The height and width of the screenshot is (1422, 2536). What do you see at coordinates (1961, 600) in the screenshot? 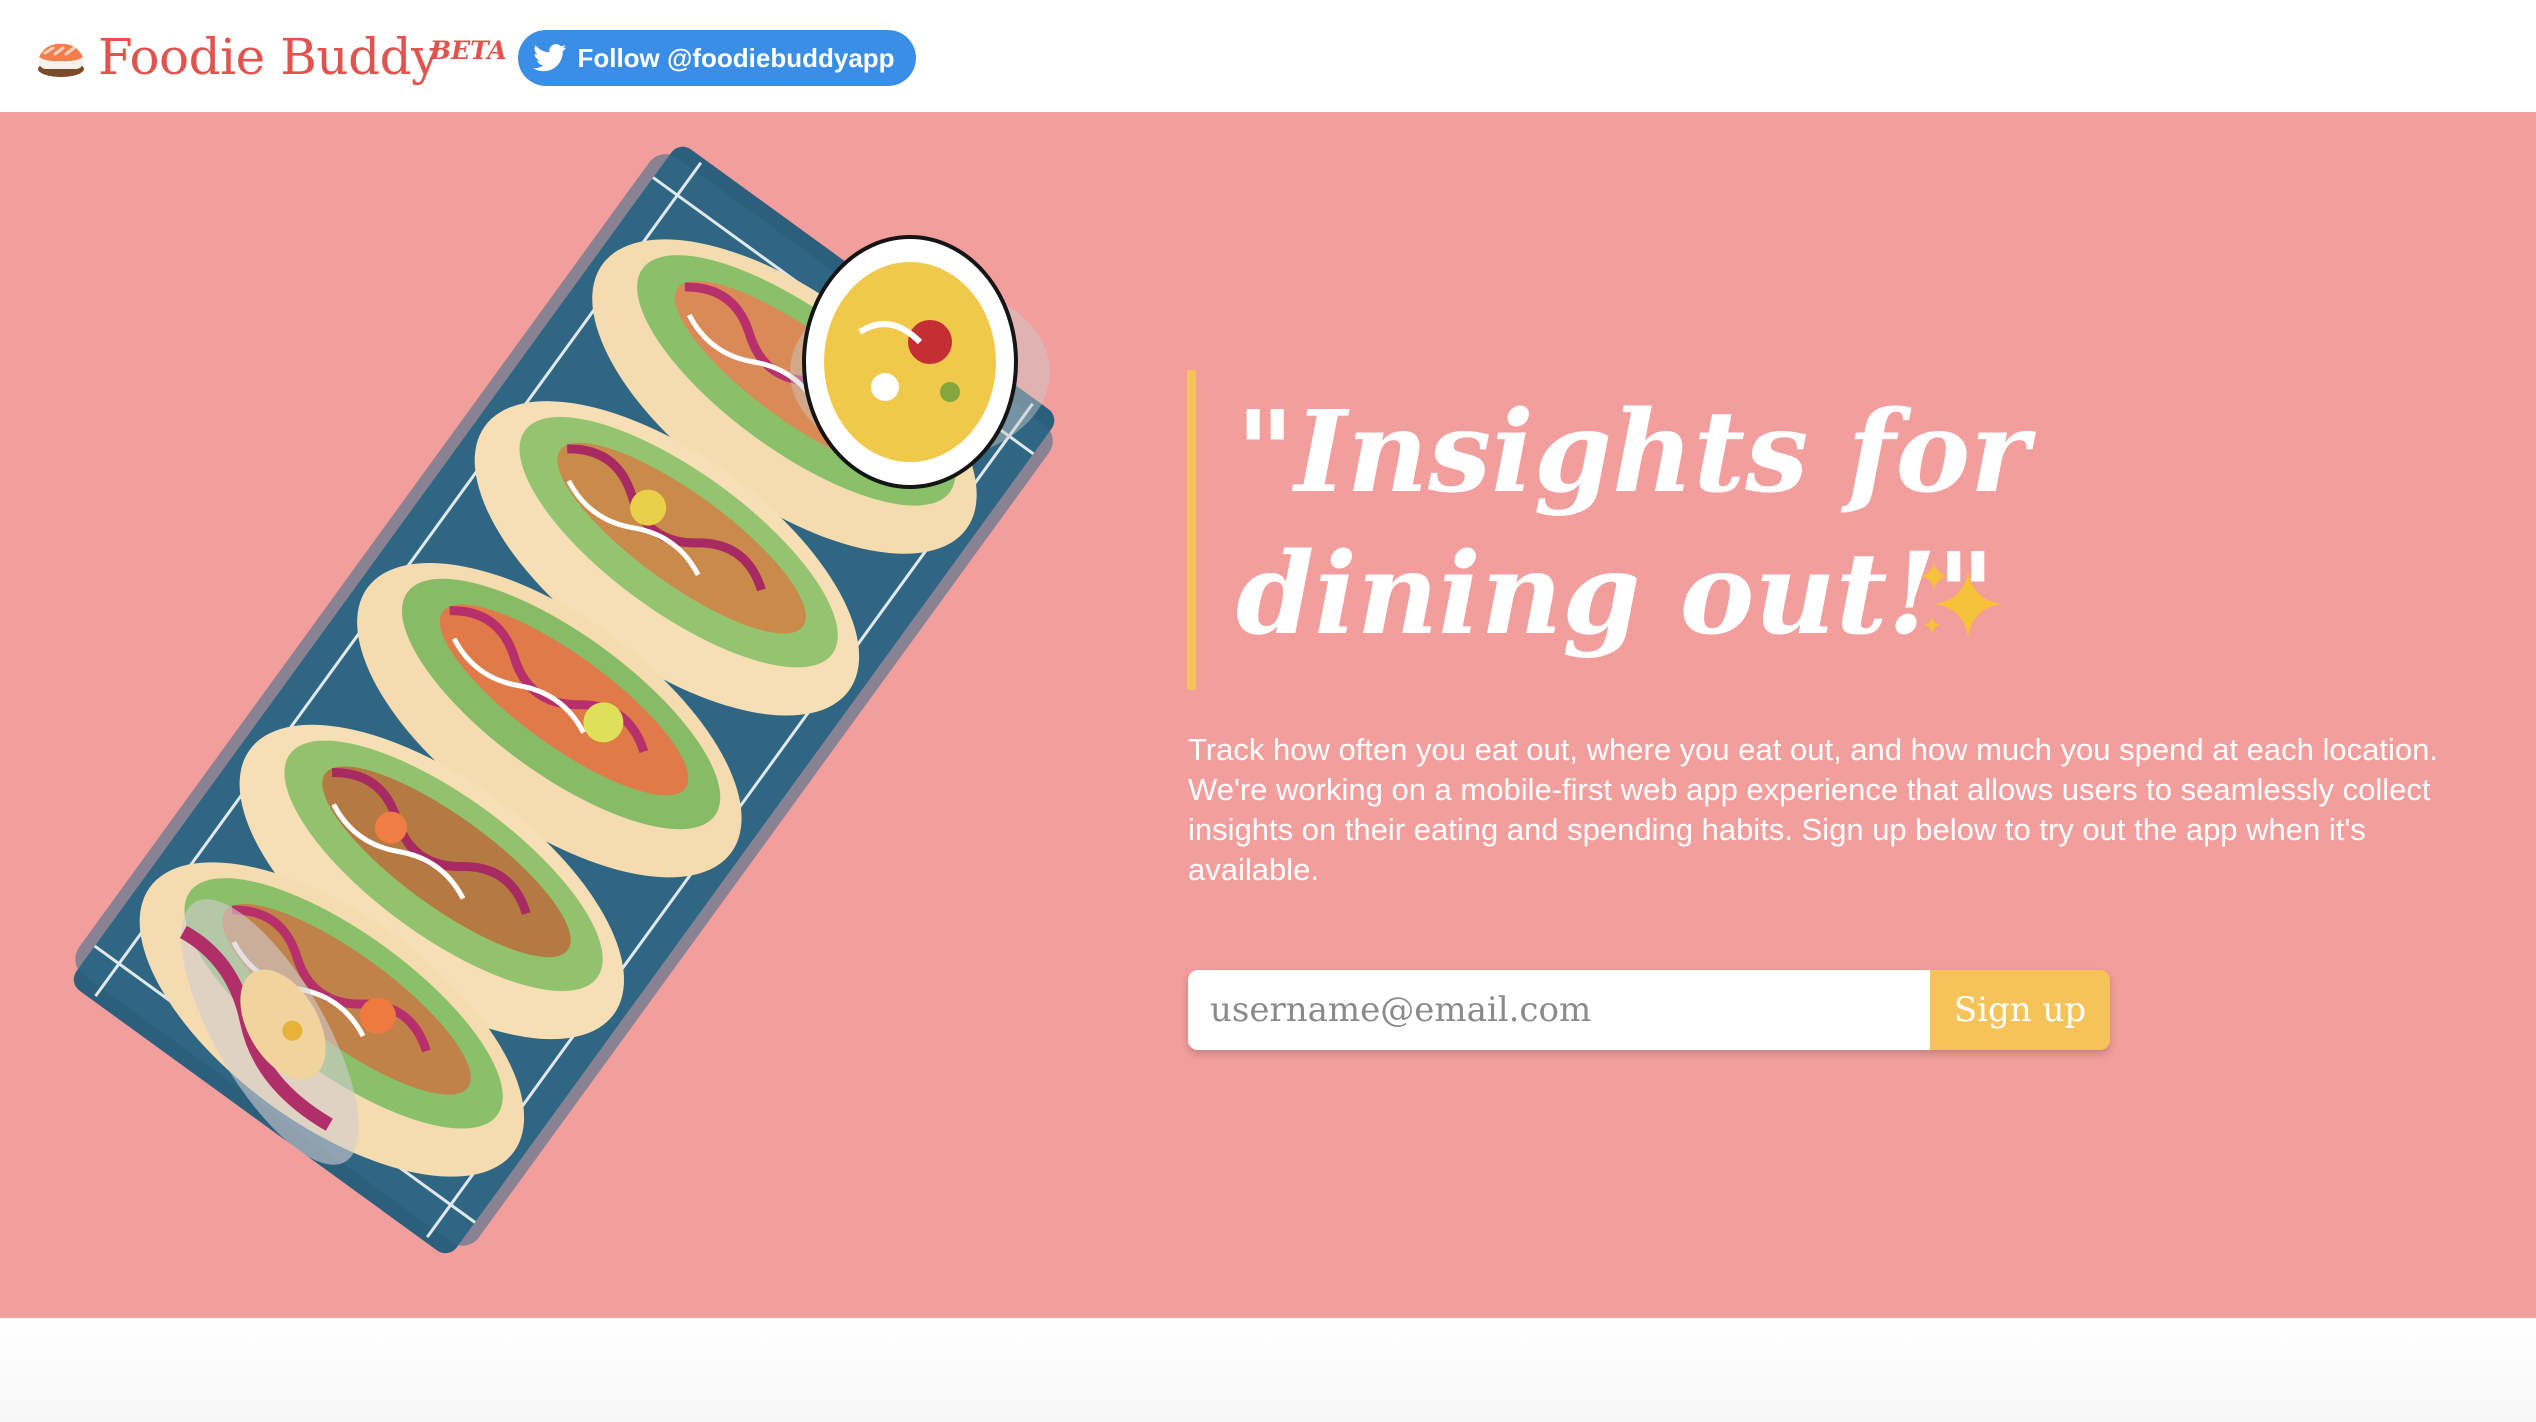
I see `sparkles-icon` at bounding box center [1961, 600].